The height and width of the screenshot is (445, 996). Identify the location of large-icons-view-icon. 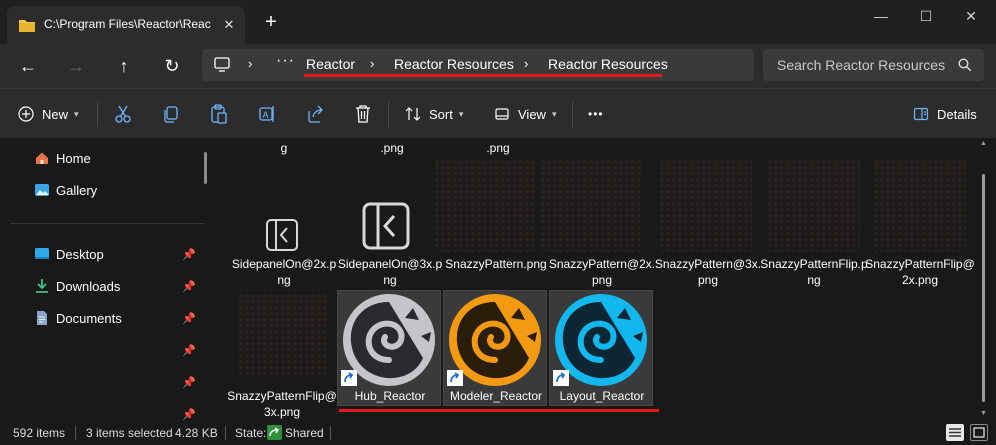
(979, 432).